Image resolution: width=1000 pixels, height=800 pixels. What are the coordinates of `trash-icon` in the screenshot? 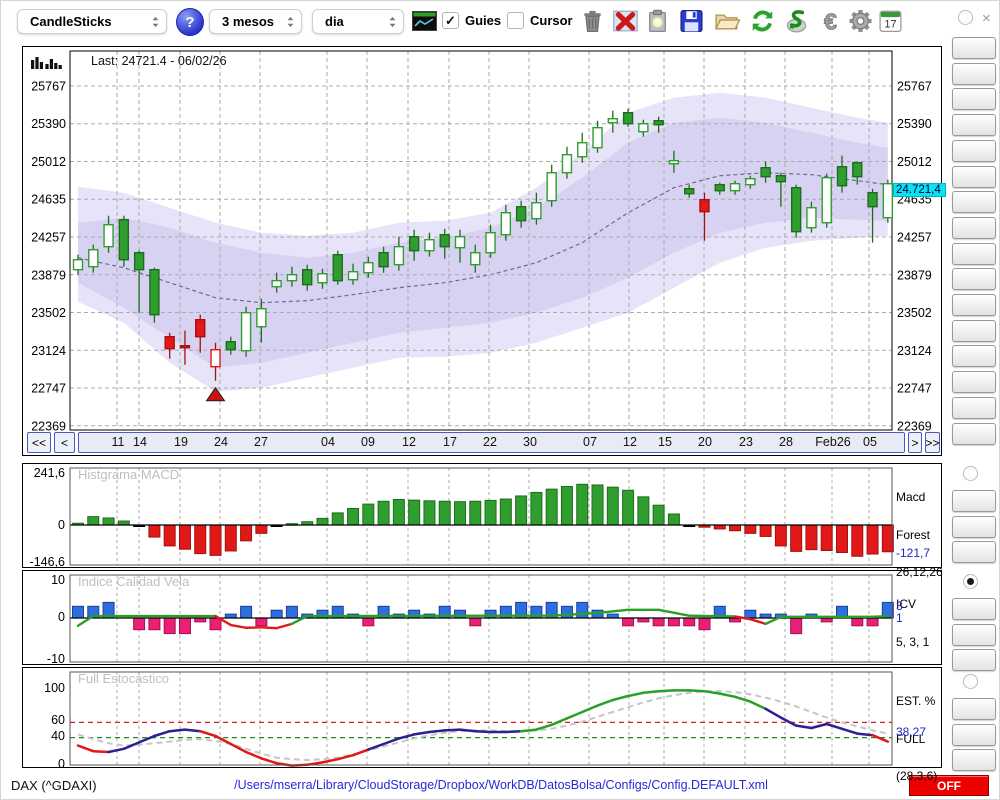 It's located at (592, 21).